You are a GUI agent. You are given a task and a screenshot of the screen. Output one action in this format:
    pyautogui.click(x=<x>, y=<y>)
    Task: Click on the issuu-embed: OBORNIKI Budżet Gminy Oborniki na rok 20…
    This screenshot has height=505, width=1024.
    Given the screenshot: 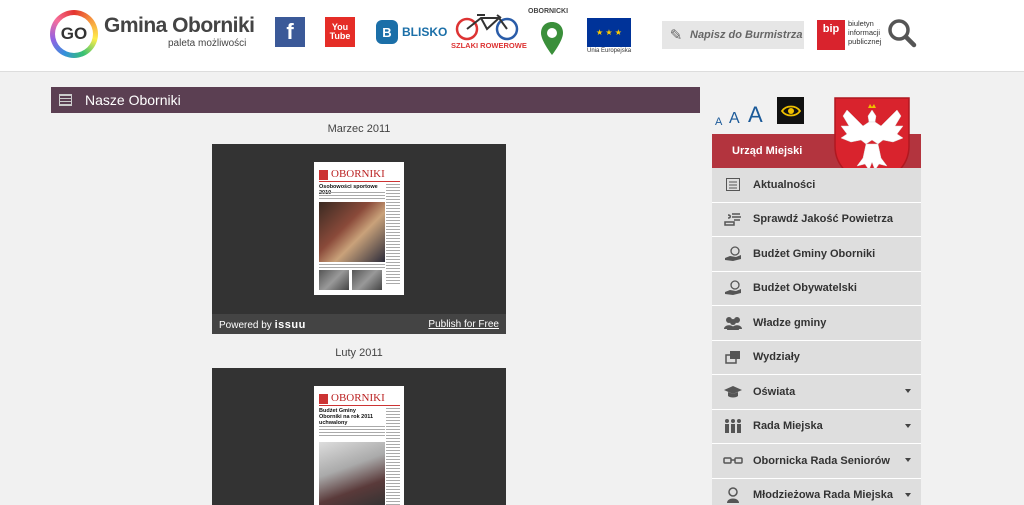 What is the action you would take?
    pyautogui.click(x=359, y=436)
    